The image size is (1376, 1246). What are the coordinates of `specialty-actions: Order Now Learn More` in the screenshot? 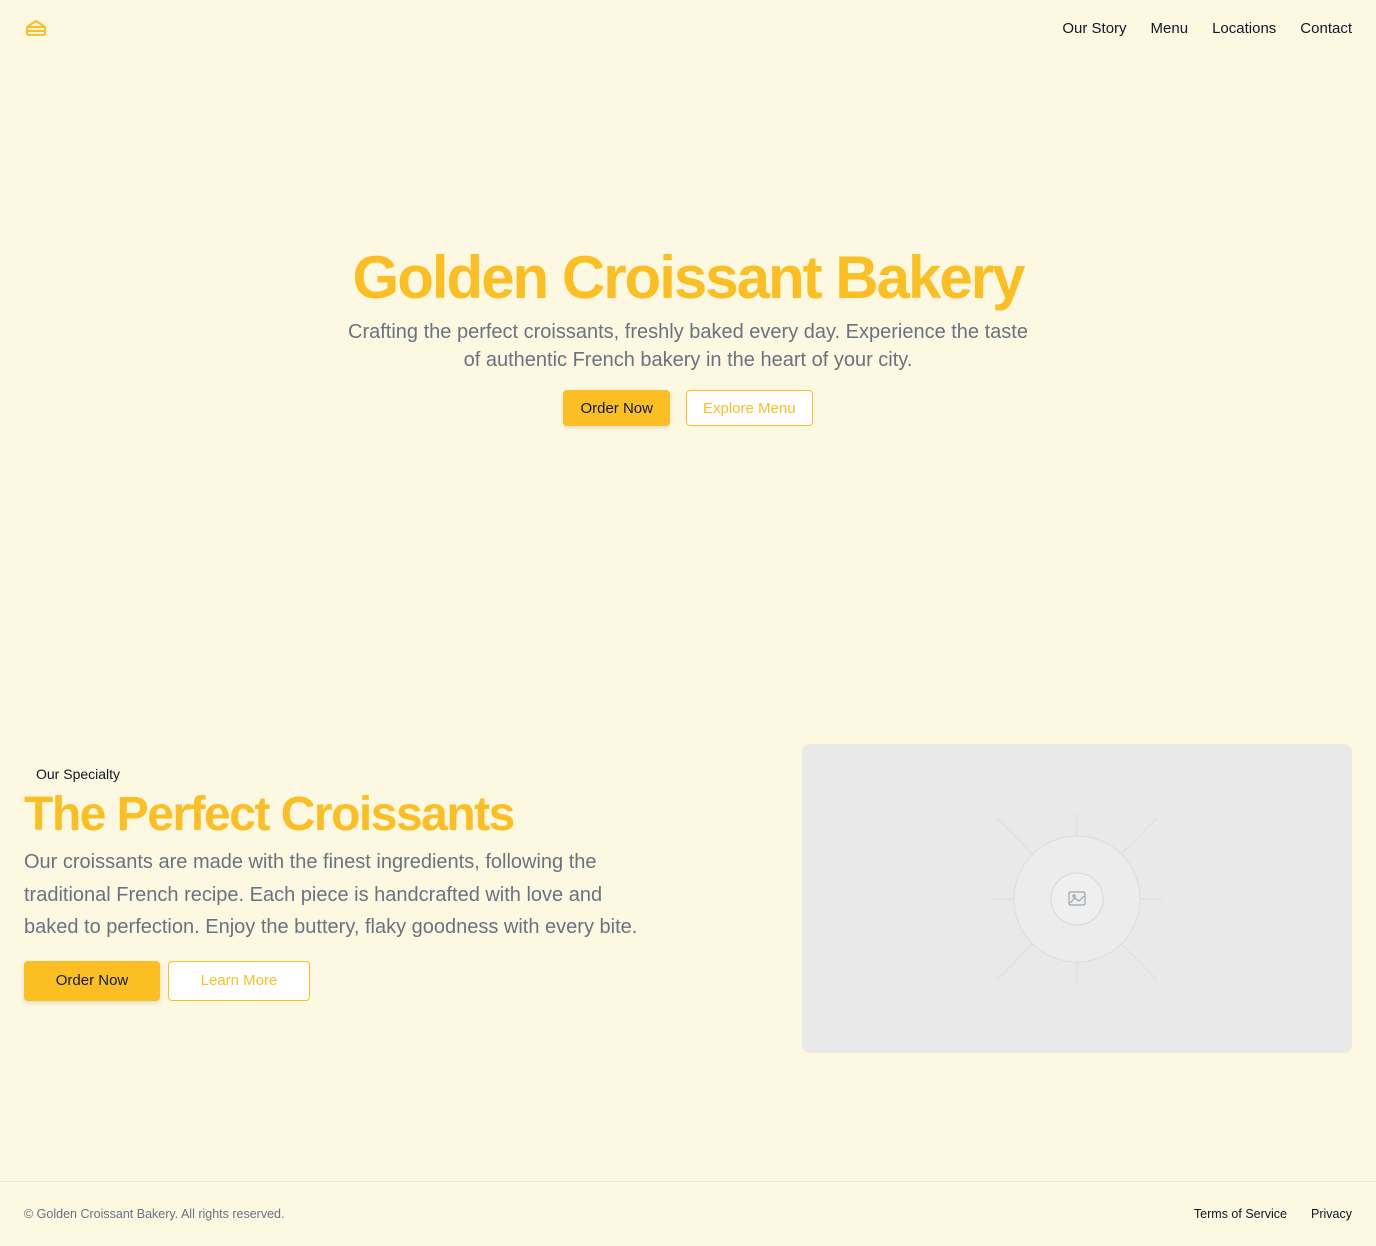 It's located at (334, 980).